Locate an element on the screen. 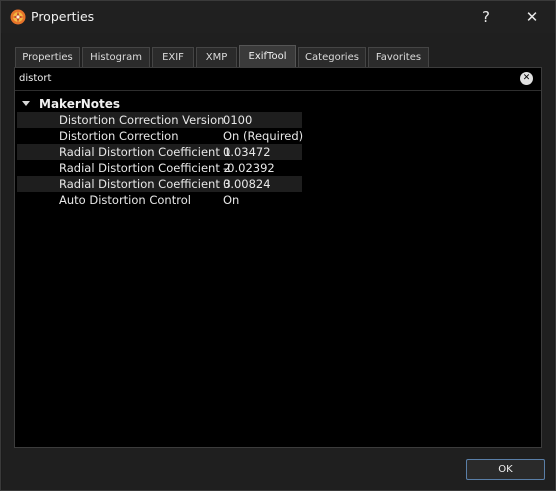  tab-categories: Categories is located at coordinates (332, 57).